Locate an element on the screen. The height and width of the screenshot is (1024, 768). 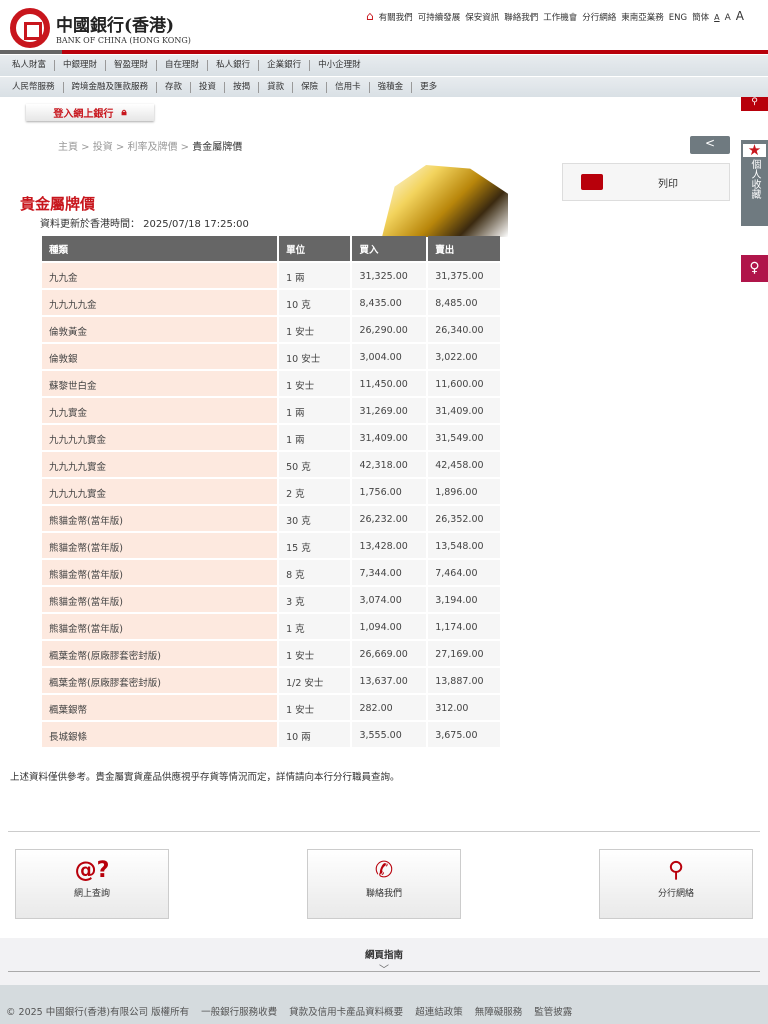
cell-unit: 1 克 is located at coordinates (315, 627).